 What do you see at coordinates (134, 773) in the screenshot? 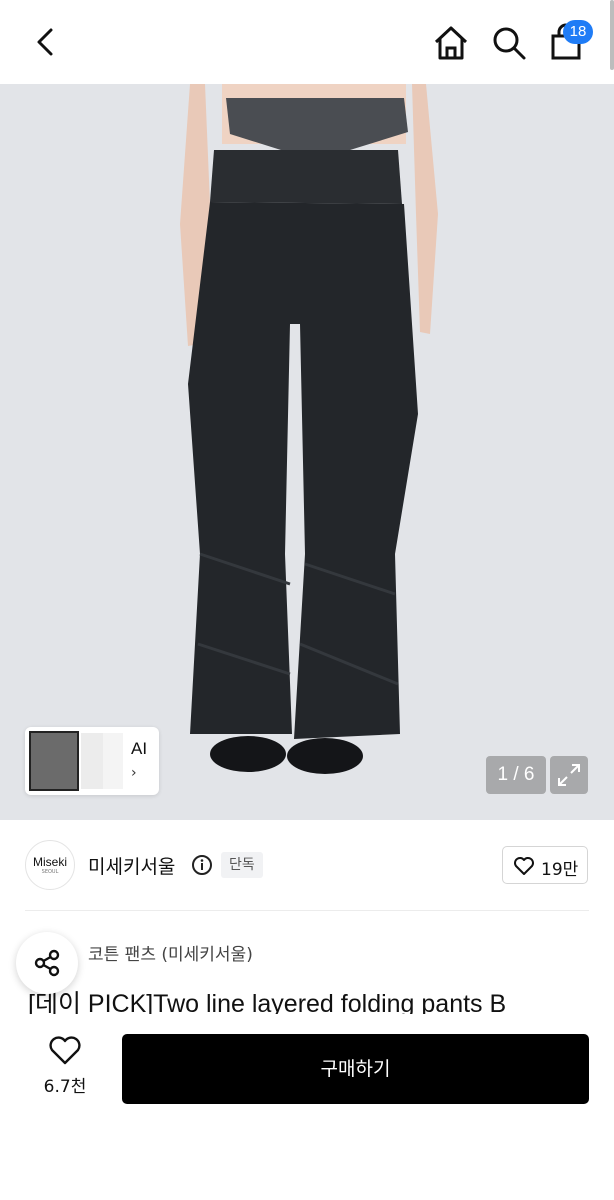
I see `chevron-right-icon: ›` at bounding box center [134, 773].